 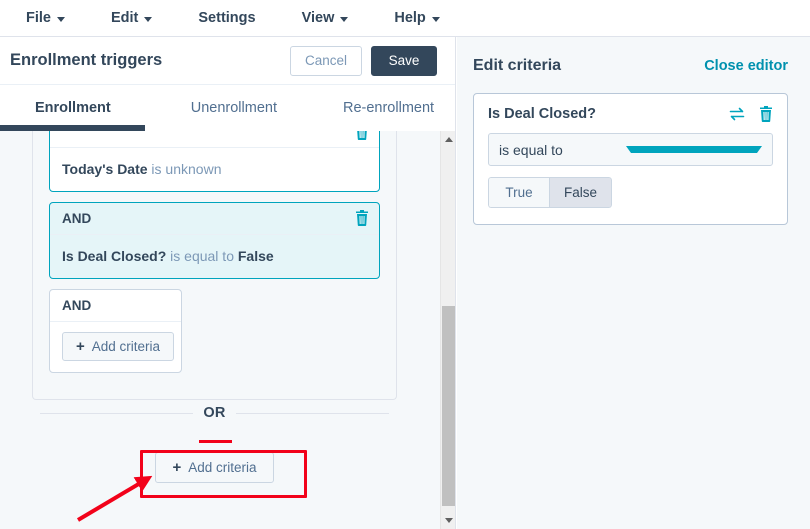 I want to click on cancel-button: Cancel, so click(x=325, y=60).